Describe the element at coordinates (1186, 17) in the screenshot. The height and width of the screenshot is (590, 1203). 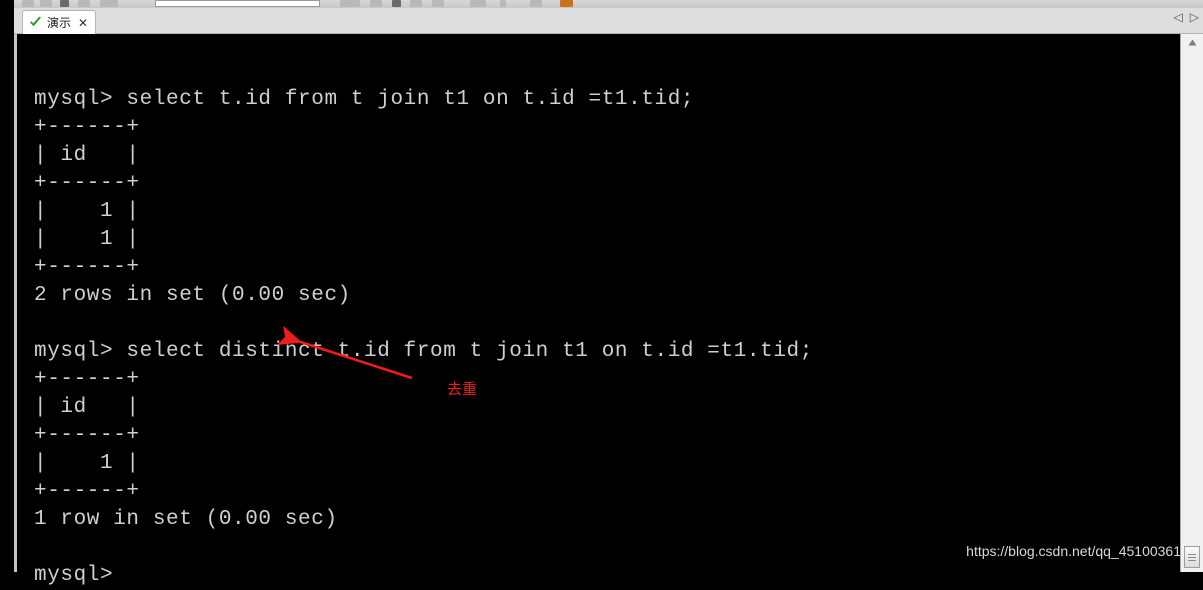
I see `tab-nav-controls: ◁ ▷` at that location.